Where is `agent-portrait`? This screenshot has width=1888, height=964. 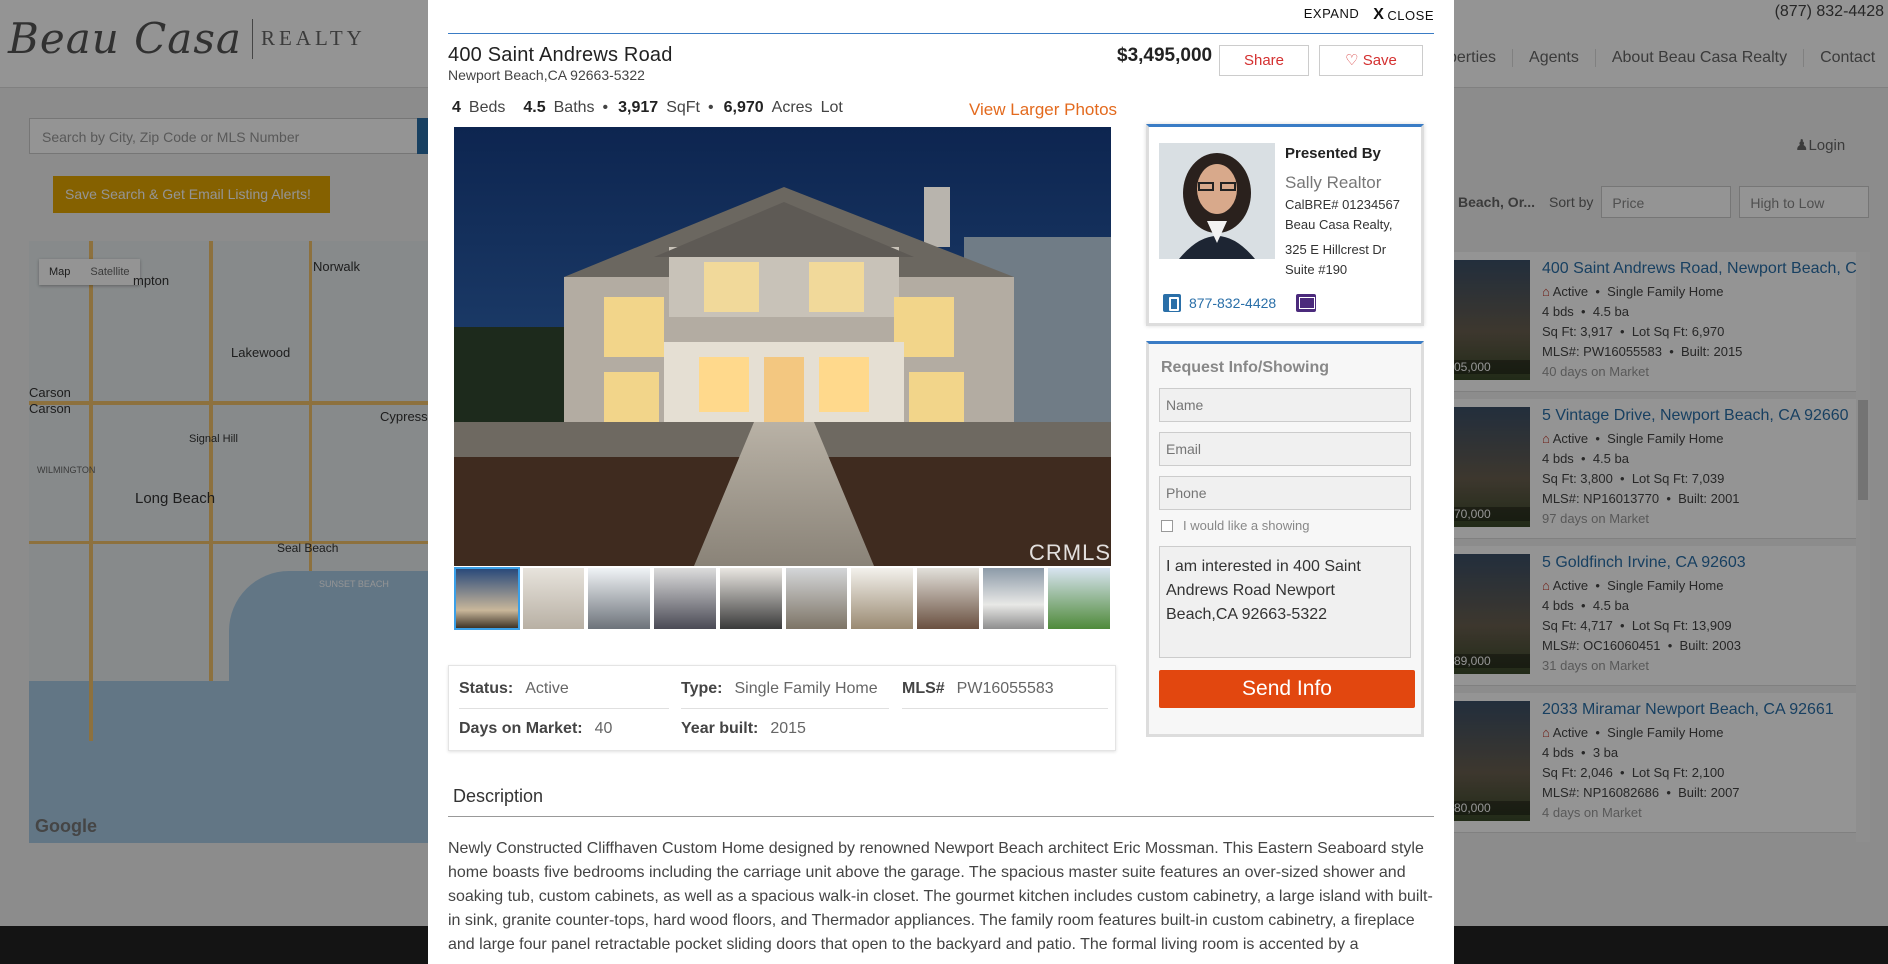
agent-portrait is located at coordinates (1217, 201).